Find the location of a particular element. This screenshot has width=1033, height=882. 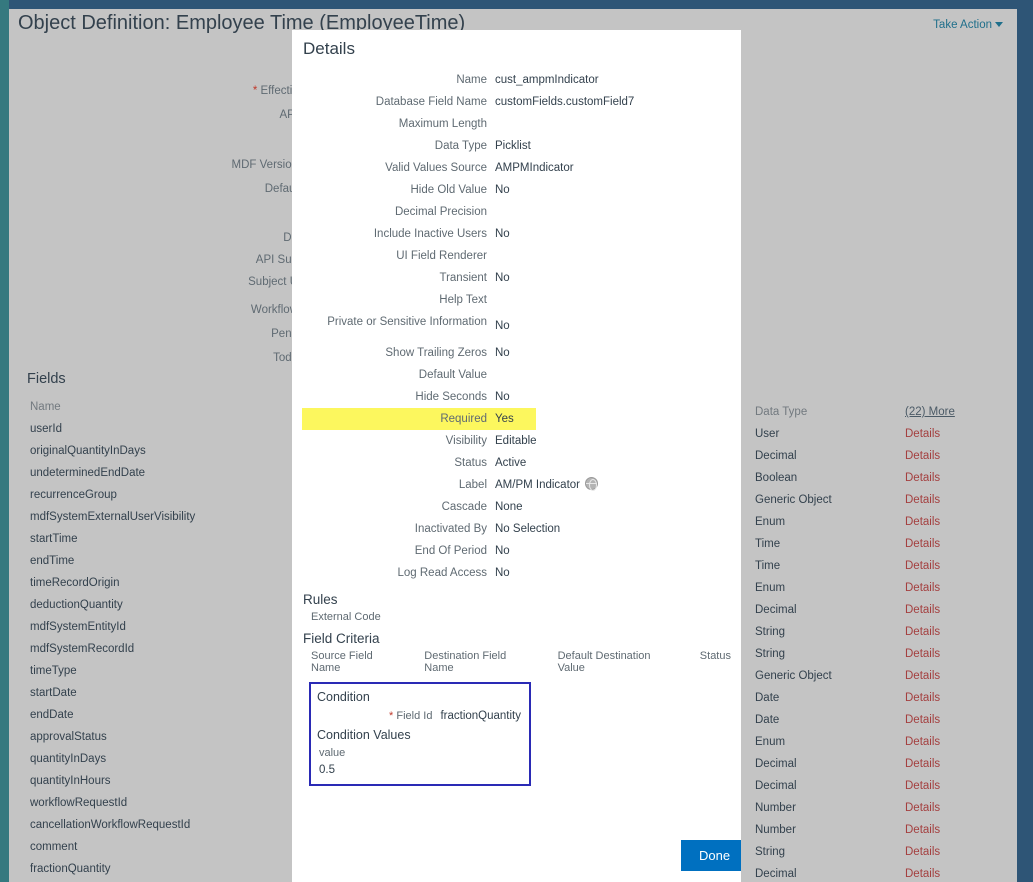

field-list-item: approvalStatus is located at coordinates (164, 737).